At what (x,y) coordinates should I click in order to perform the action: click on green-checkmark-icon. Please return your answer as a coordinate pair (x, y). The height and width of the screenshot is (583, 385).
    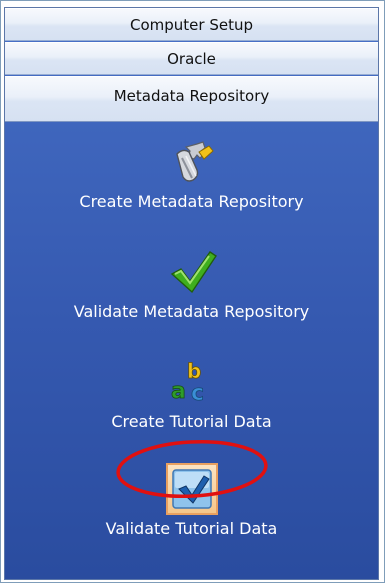
    Looking at the image, I should click on (192, 273).